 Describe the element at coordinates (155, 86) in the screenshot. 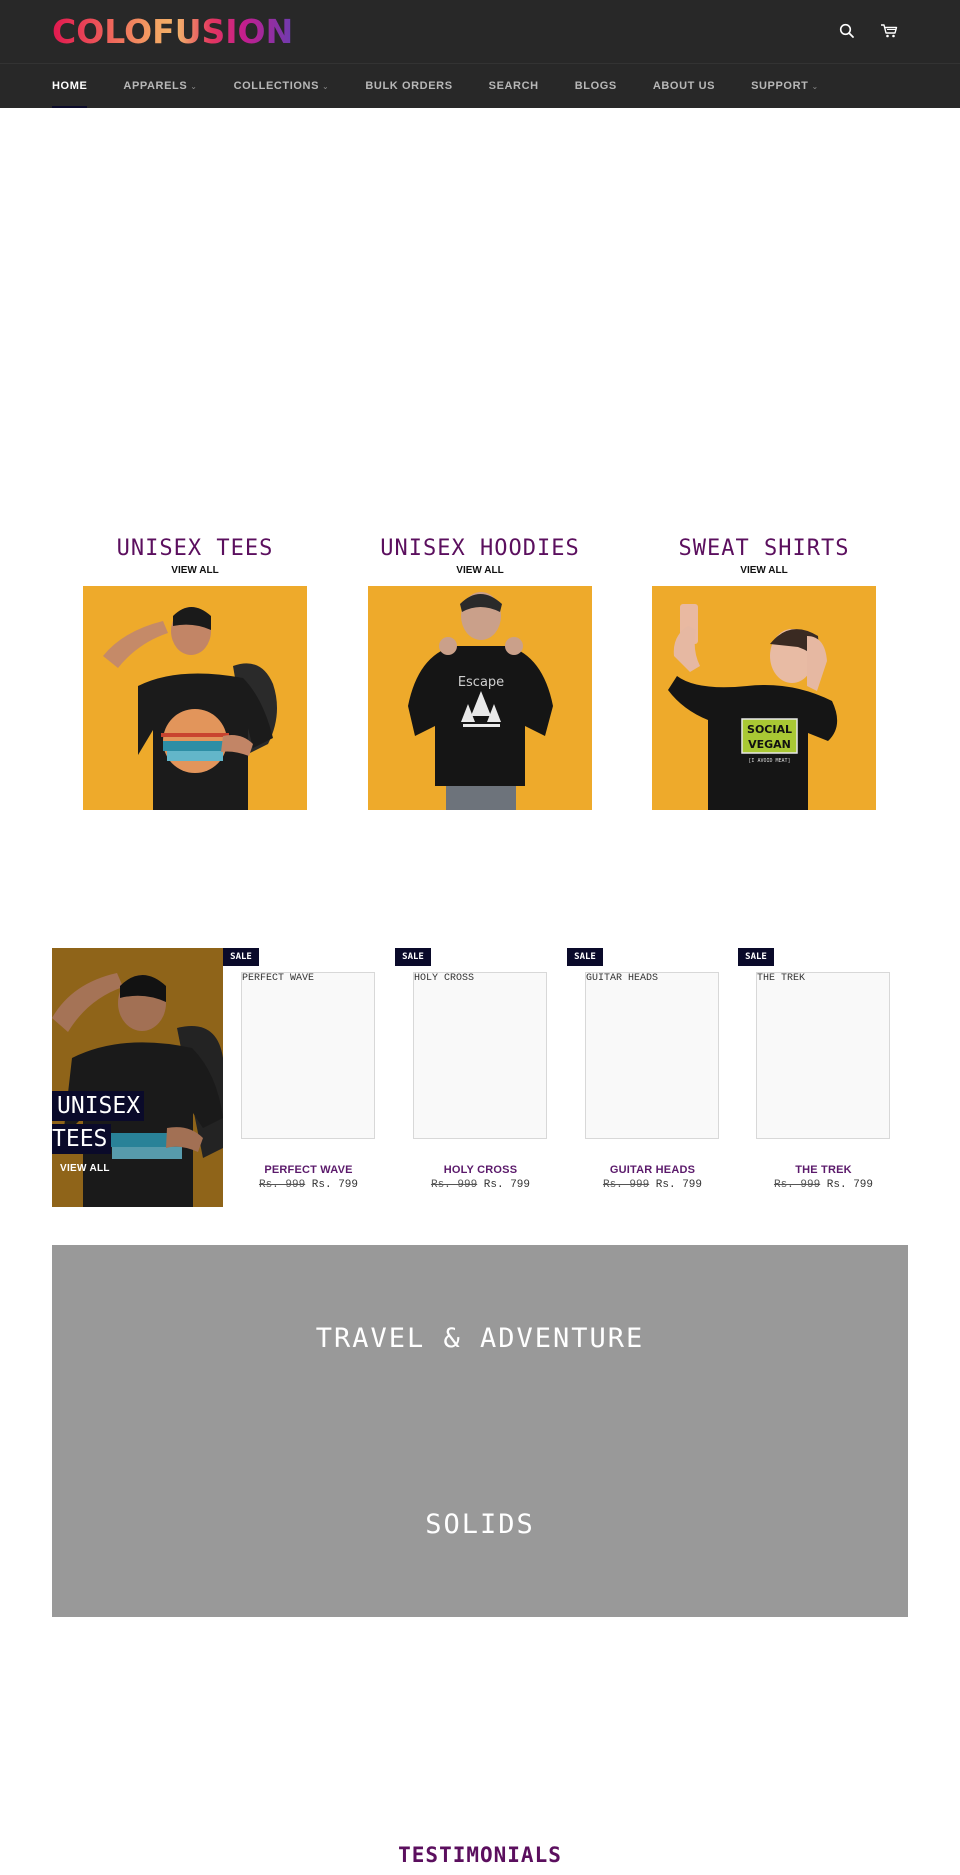

I see `nav-item-label: APPARELS` at that location.